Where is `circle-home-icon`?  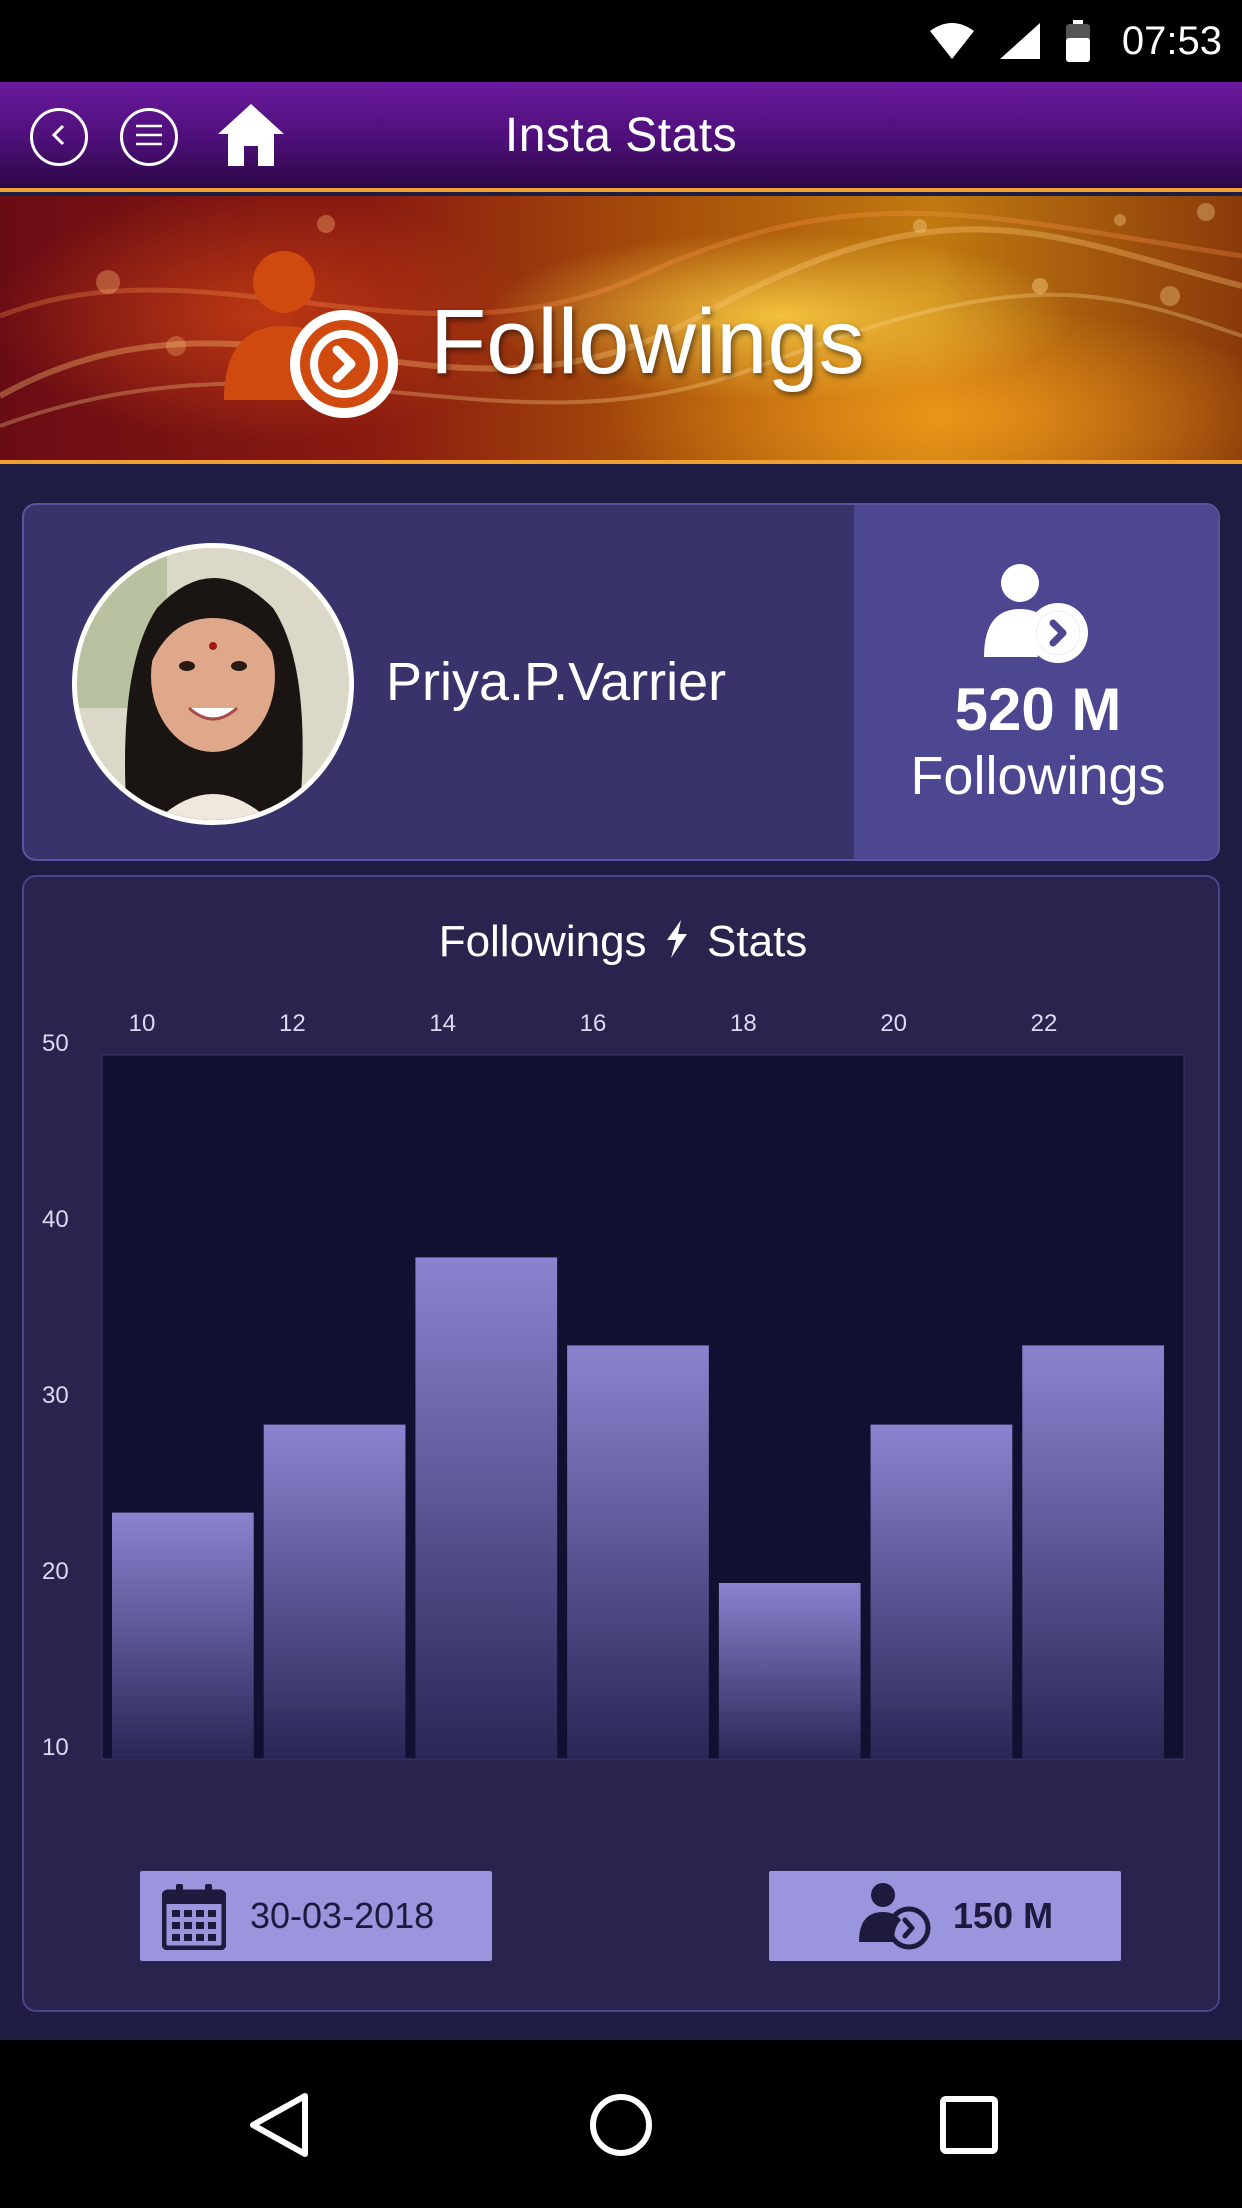 circle-home-icon is located at coordinates (621, 2127).